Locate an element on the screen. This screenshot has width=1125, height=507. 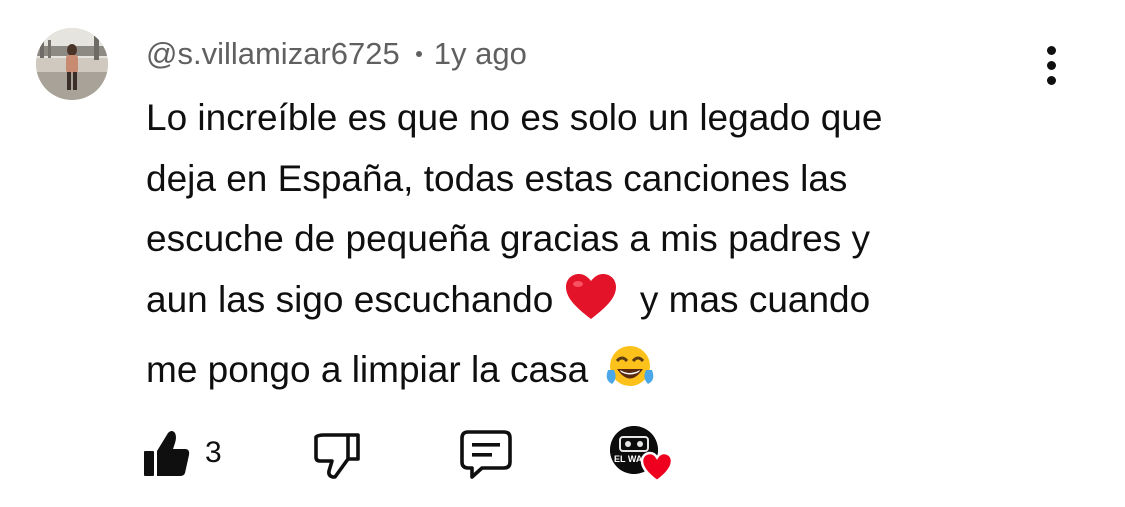
comment-line: aun las sigo escuchando y mas cuando is located at coordinates (596, 305).